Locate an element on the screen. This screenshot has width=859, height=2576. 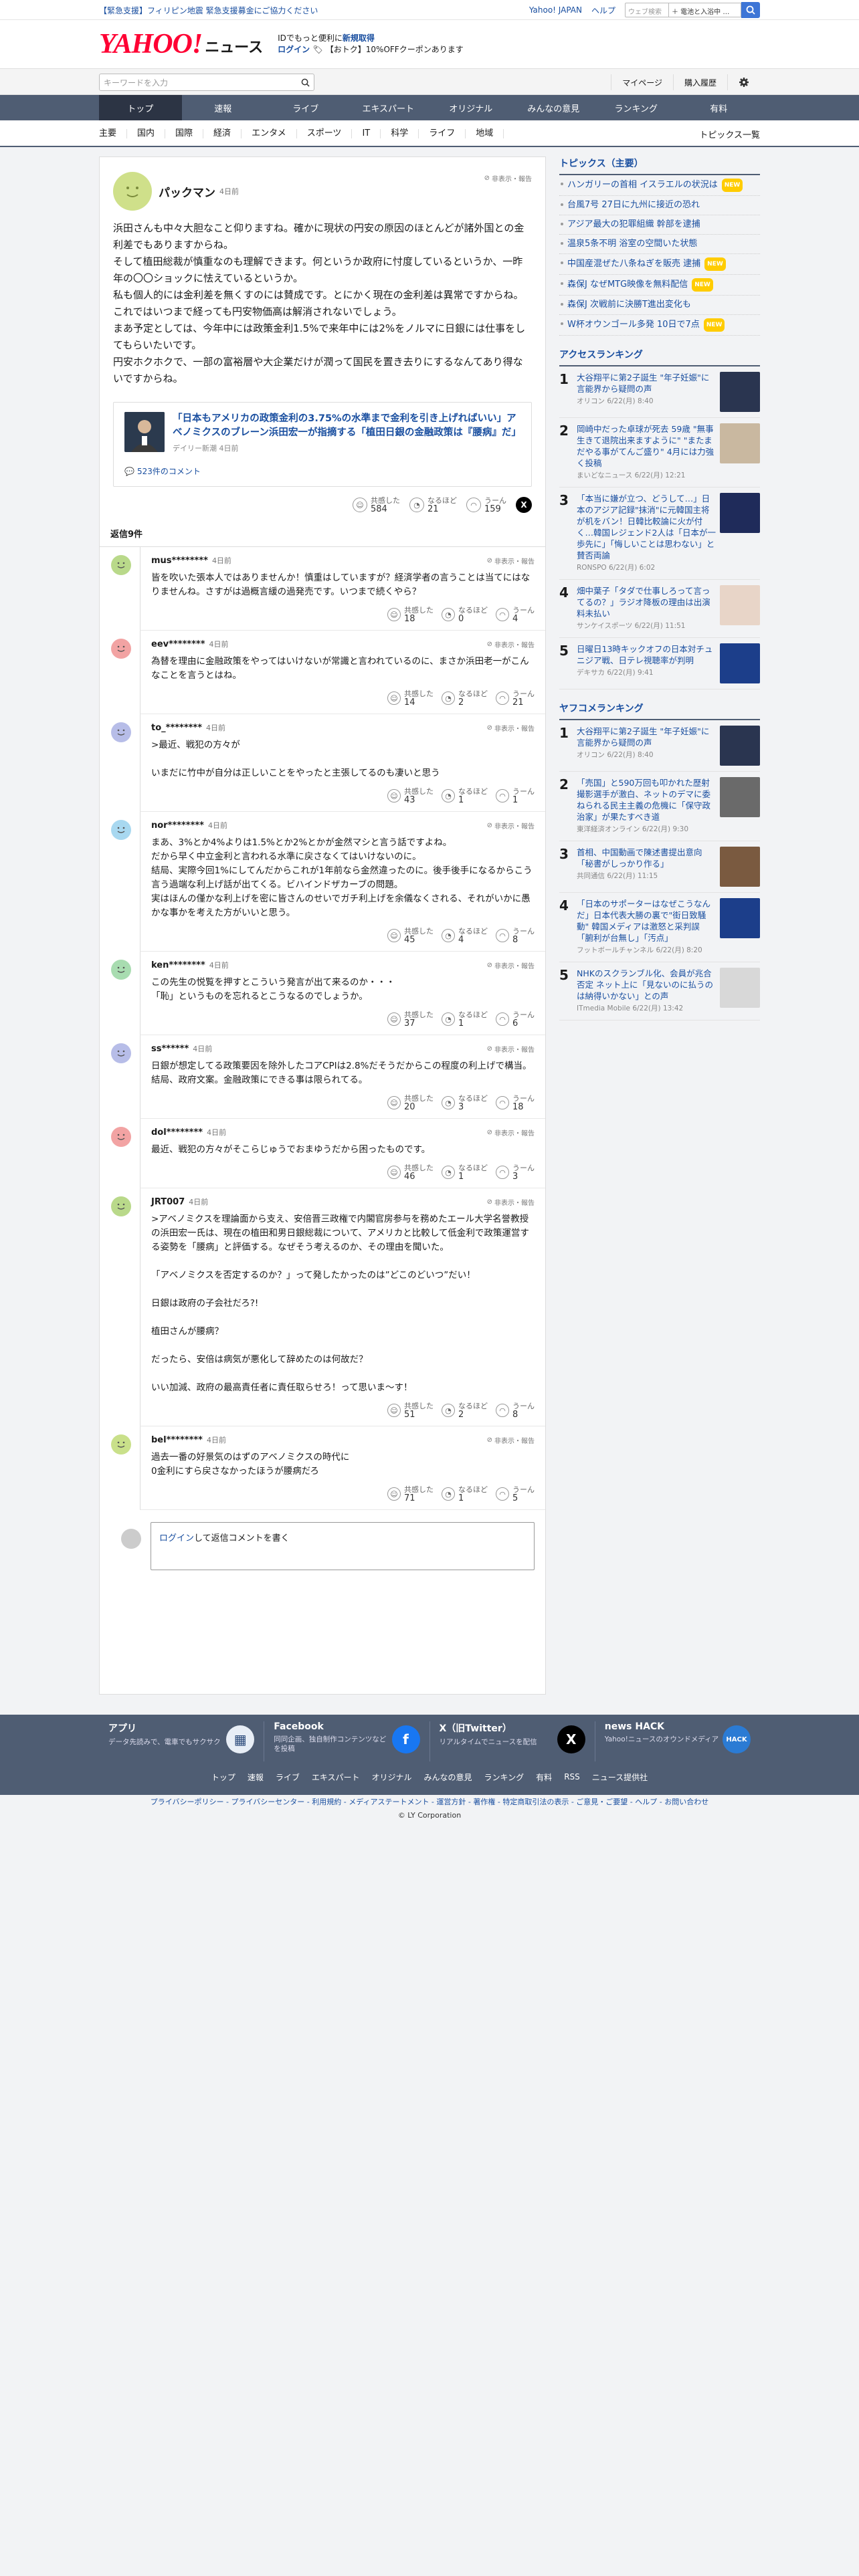
topic-item: ハンガリーの首相 イスラエルの状況は NEW is located at coordinates (660, 186).